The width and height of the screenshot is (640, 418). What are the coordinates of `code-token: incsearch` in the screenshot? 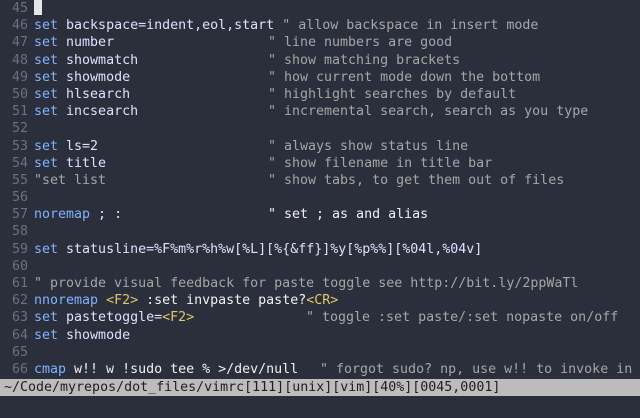 It's located at (98, 112).